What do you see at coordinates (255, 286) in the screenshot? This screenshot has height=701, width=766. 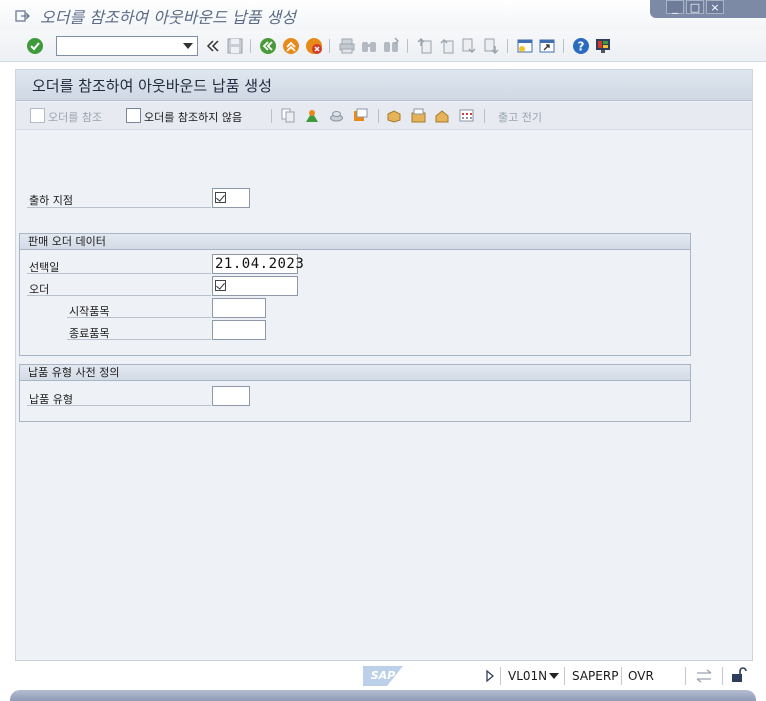 I see `order-field` at bounding box center [255, 286].